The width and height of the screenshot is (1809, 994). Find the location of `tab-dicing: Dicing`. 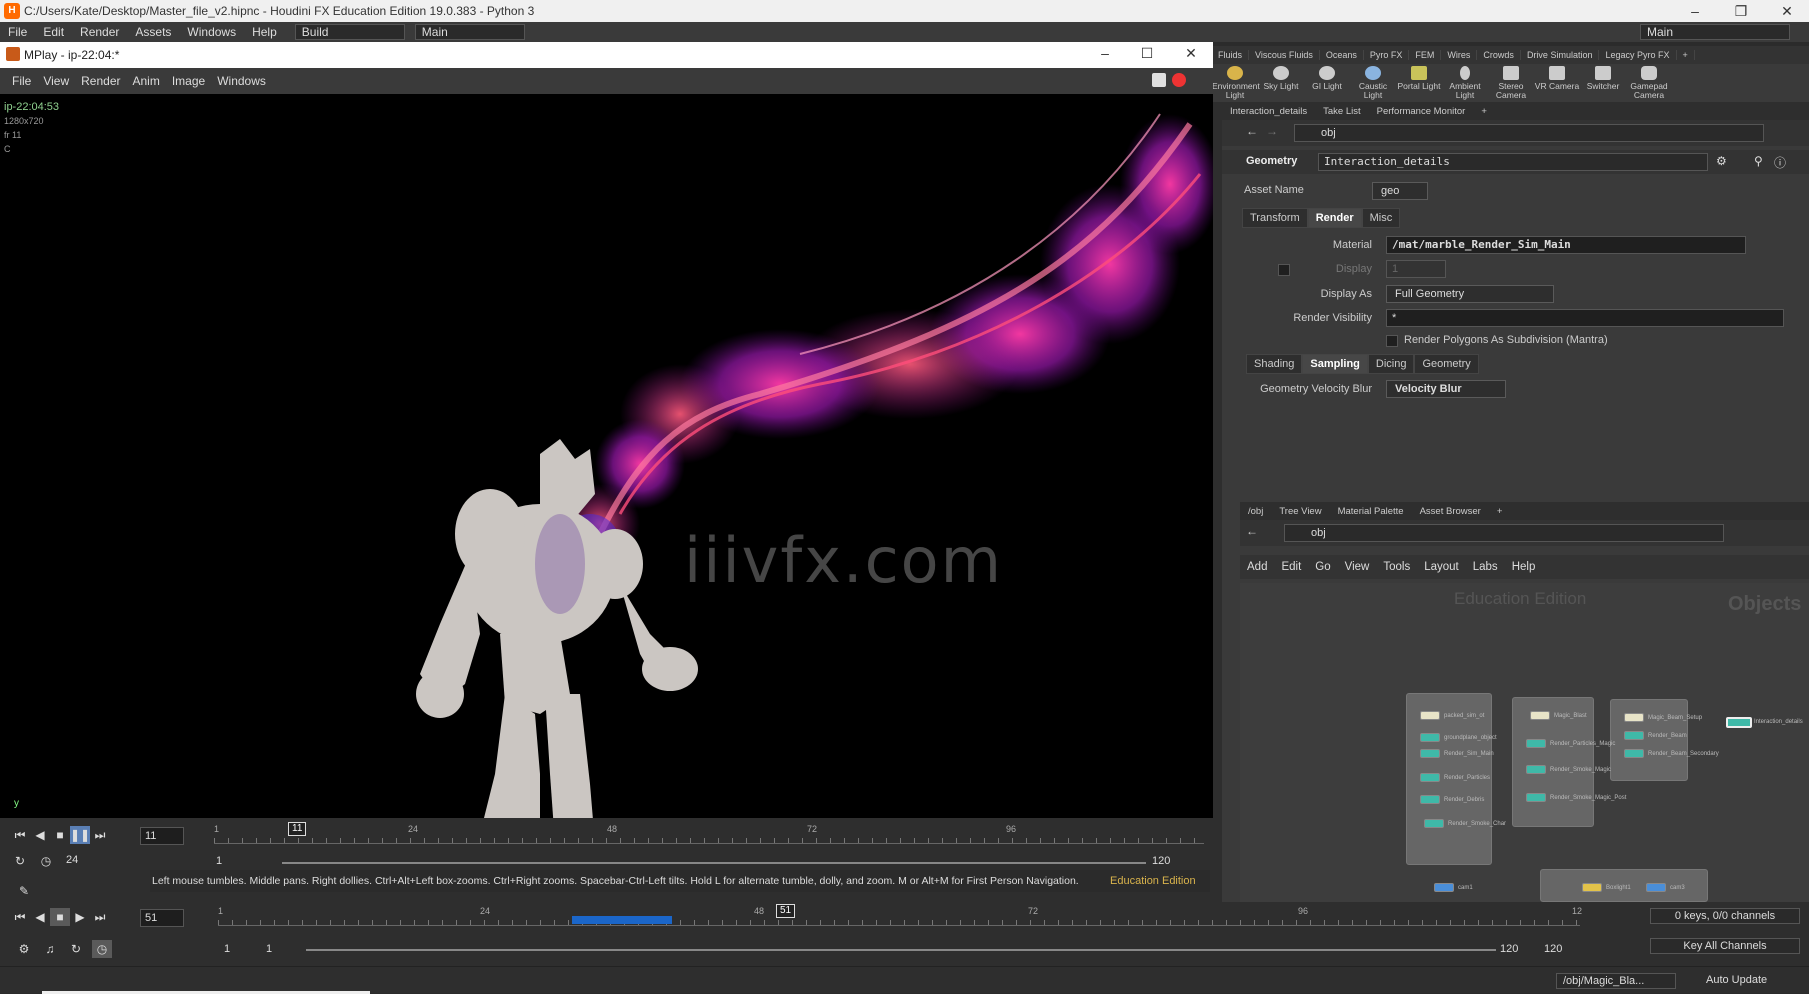

tab-dicing: Dicing is located at coordinates (1391, 364).